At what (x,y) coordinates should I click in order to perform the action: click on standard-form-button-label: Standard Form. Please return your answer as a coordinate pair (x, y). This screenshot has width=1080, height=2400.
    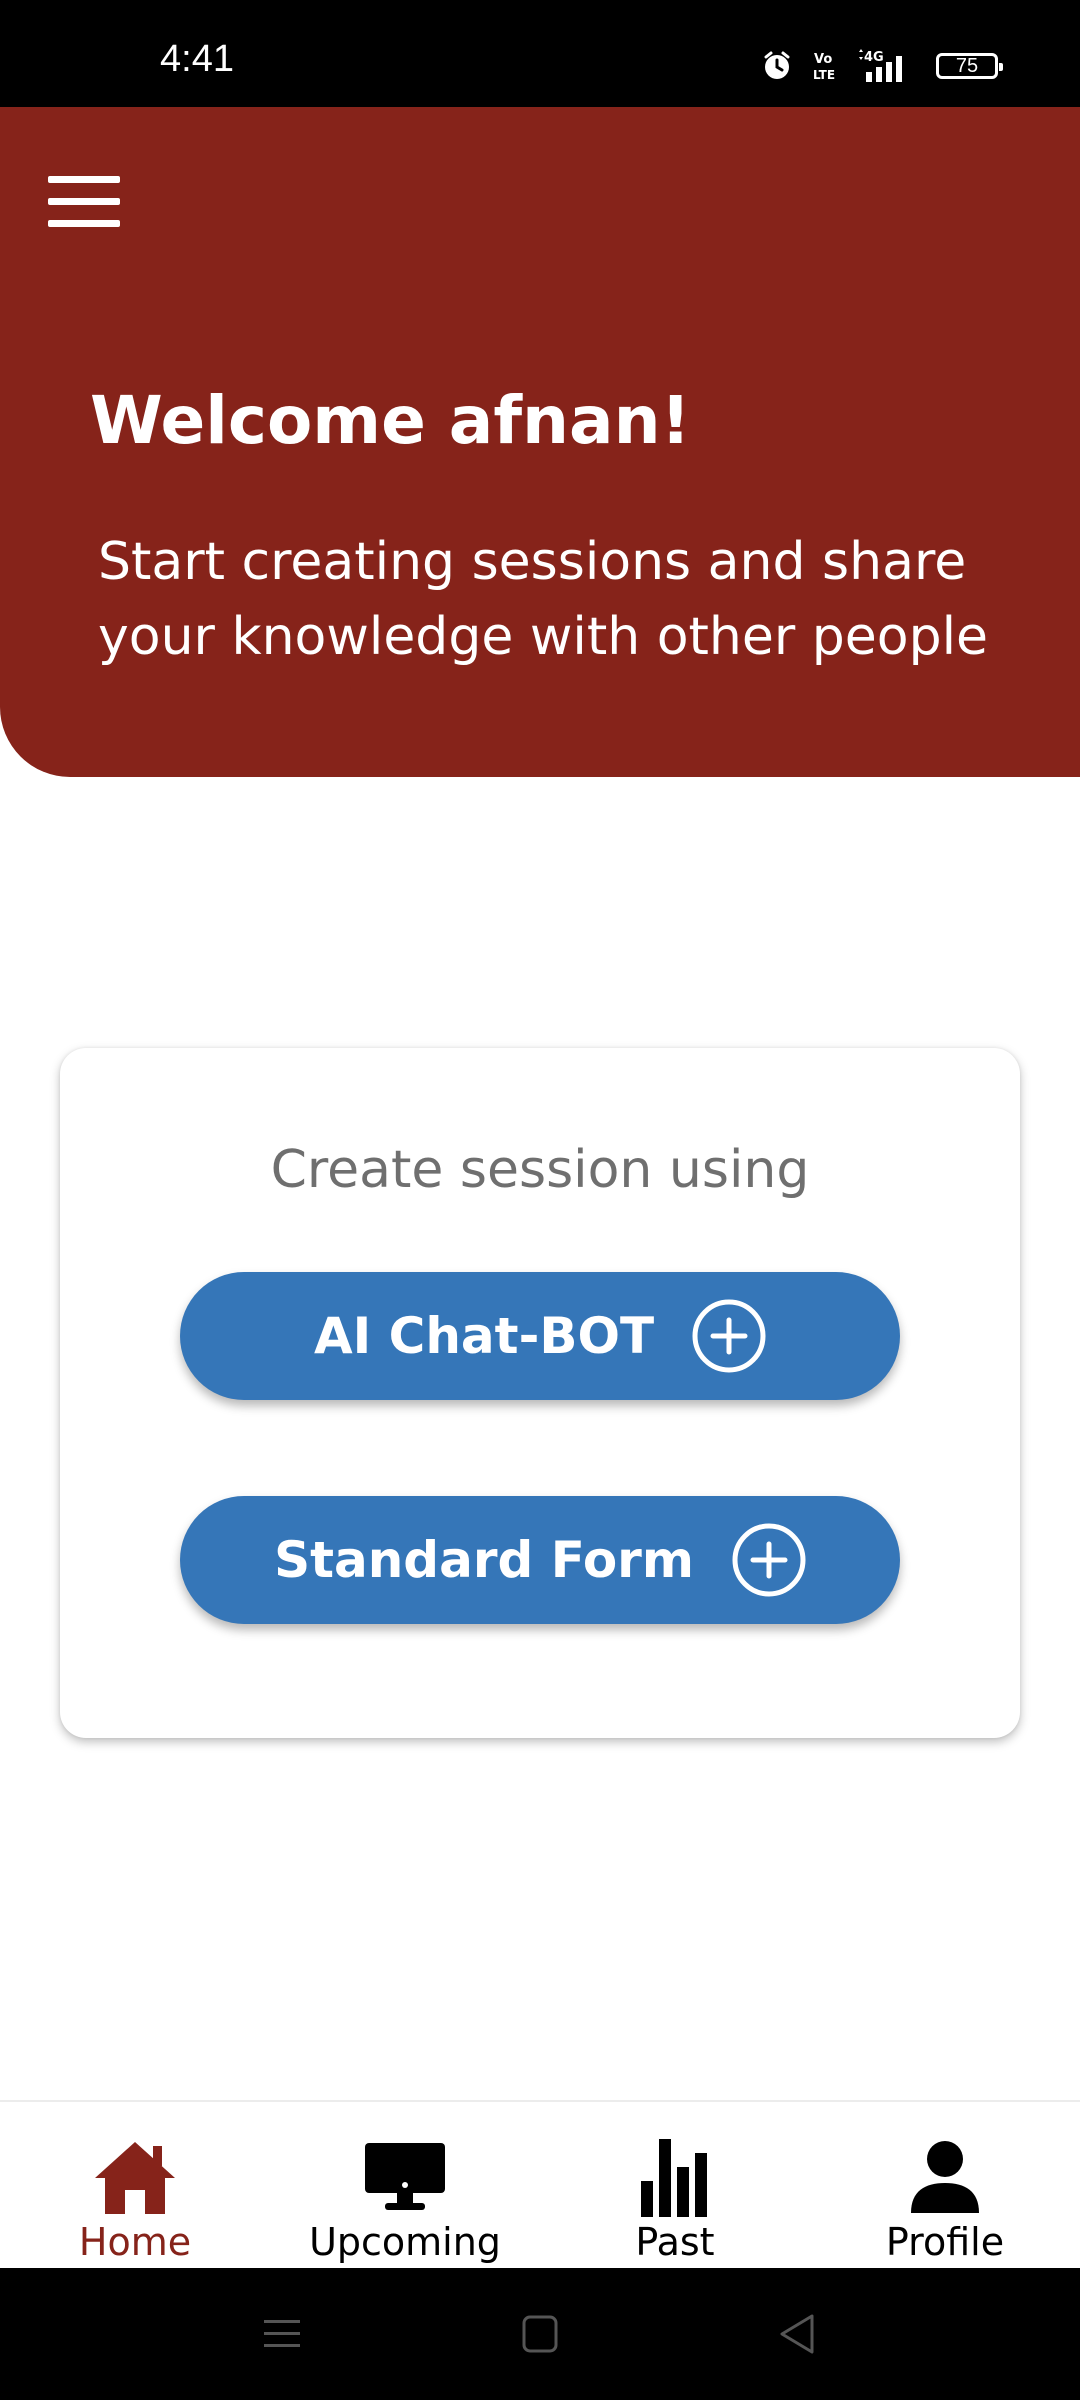
    Looking at the image, I should click on (484, 1560).